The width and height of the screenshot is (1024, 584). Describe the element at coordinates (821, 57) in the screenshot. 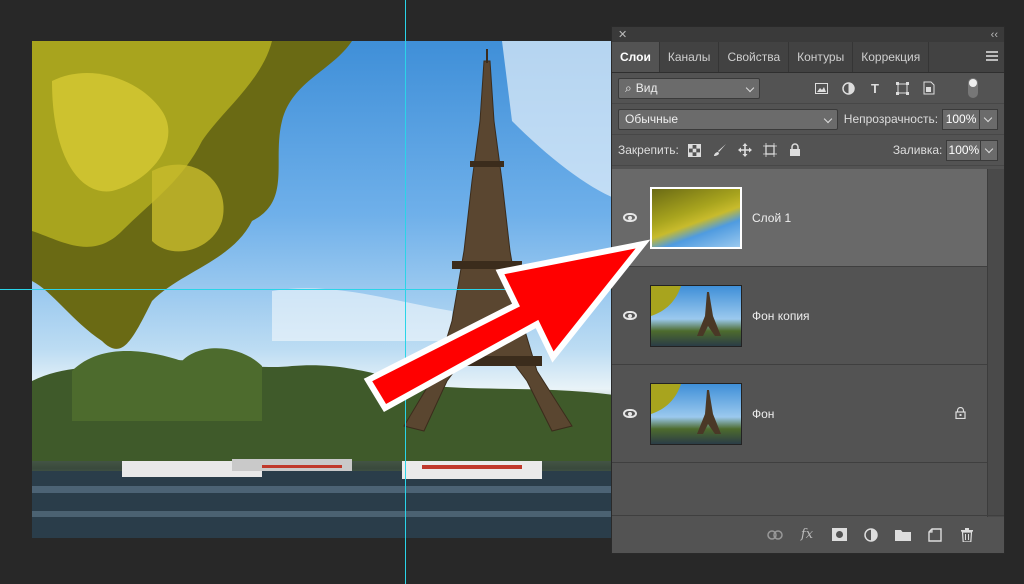

I see `tab-paths: Контуры` at that location.